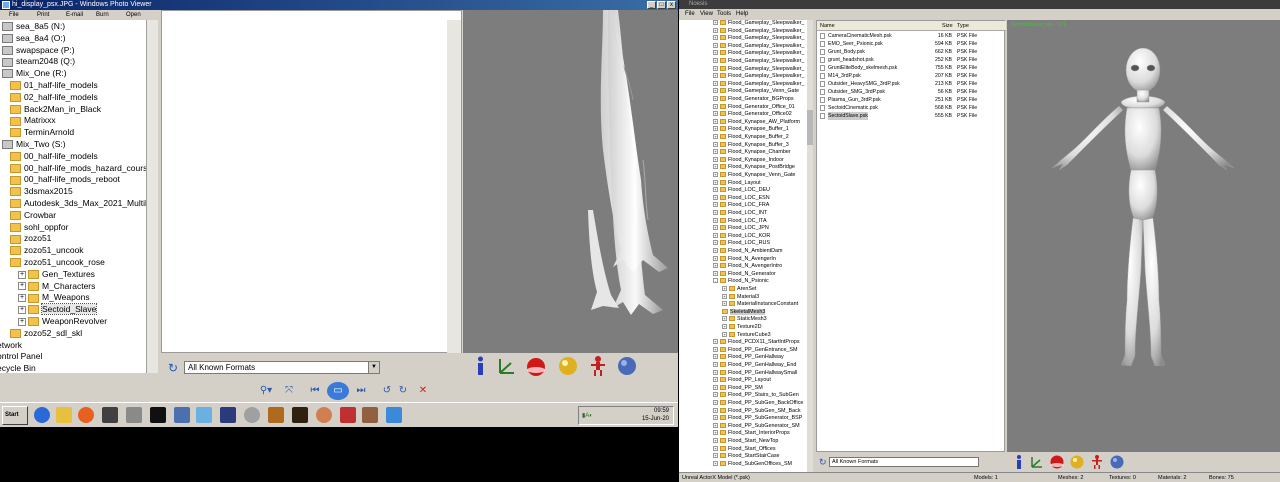  What do you see at coordinates (911, 52) in the screenshot?
I see `resource-row: Grunt_Body.psk 662 KB PSK File` at bounding box center [911, 52].